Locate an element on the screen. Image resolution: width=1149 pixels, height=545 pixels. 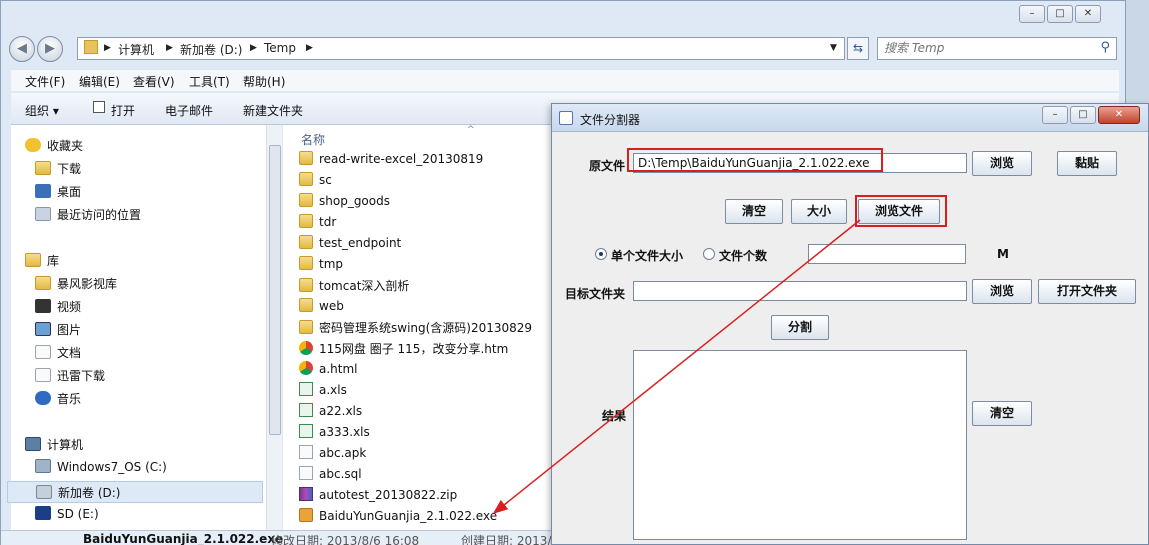
file-row: a22.xls is located at coordinates (330, 413).